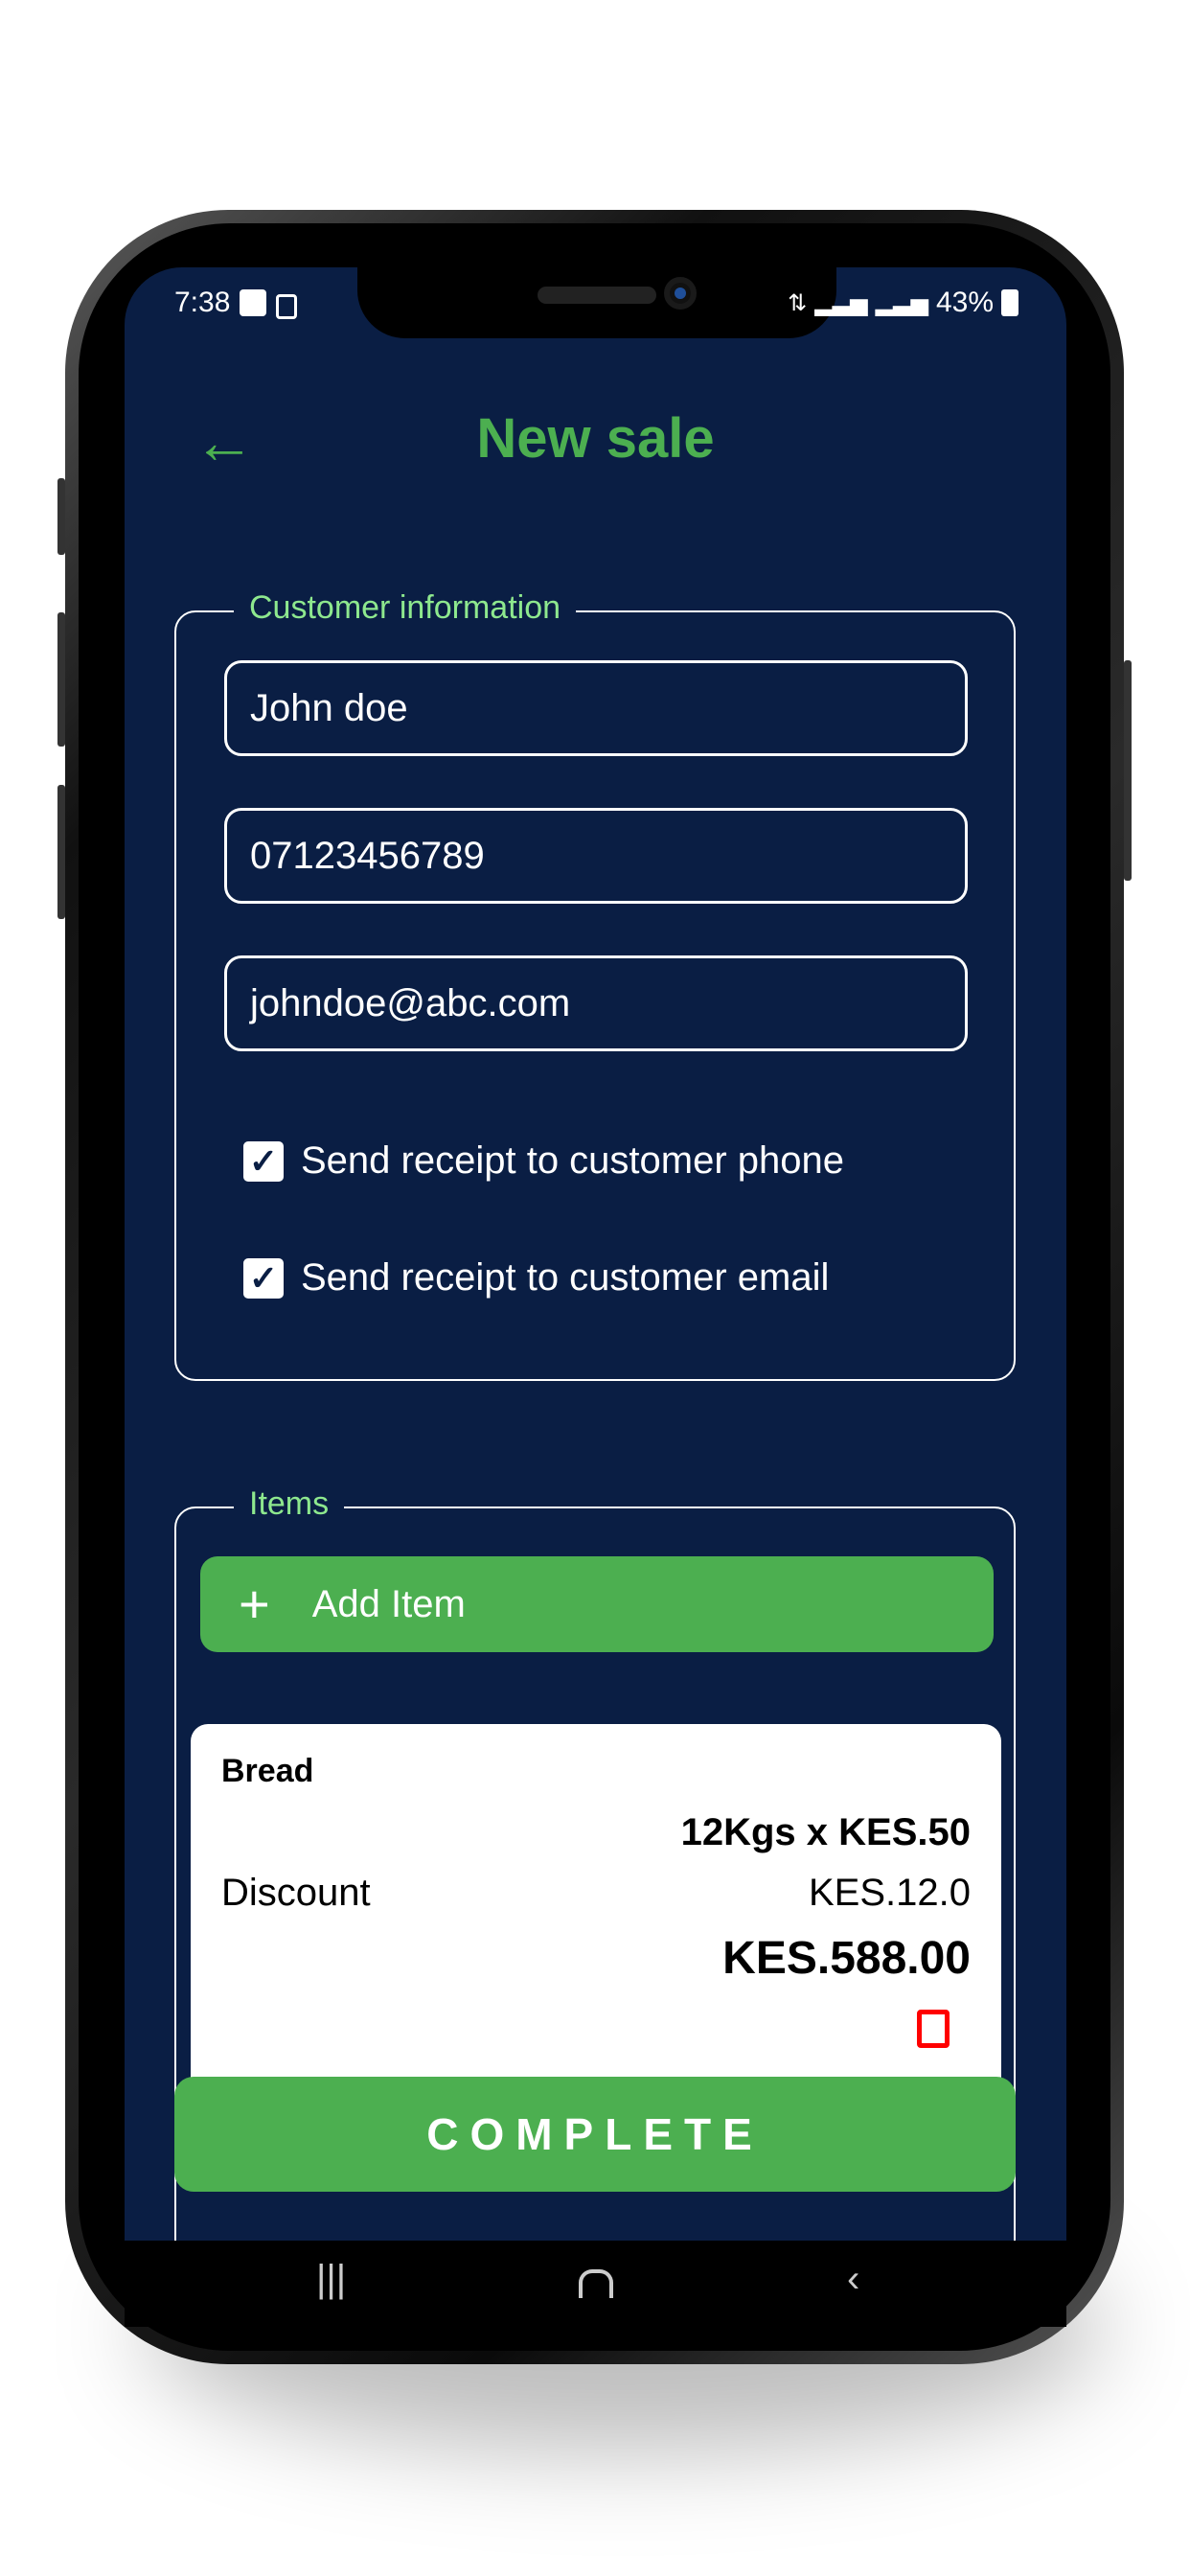  I want to click on status-time: 7:38, so click(203, 302).